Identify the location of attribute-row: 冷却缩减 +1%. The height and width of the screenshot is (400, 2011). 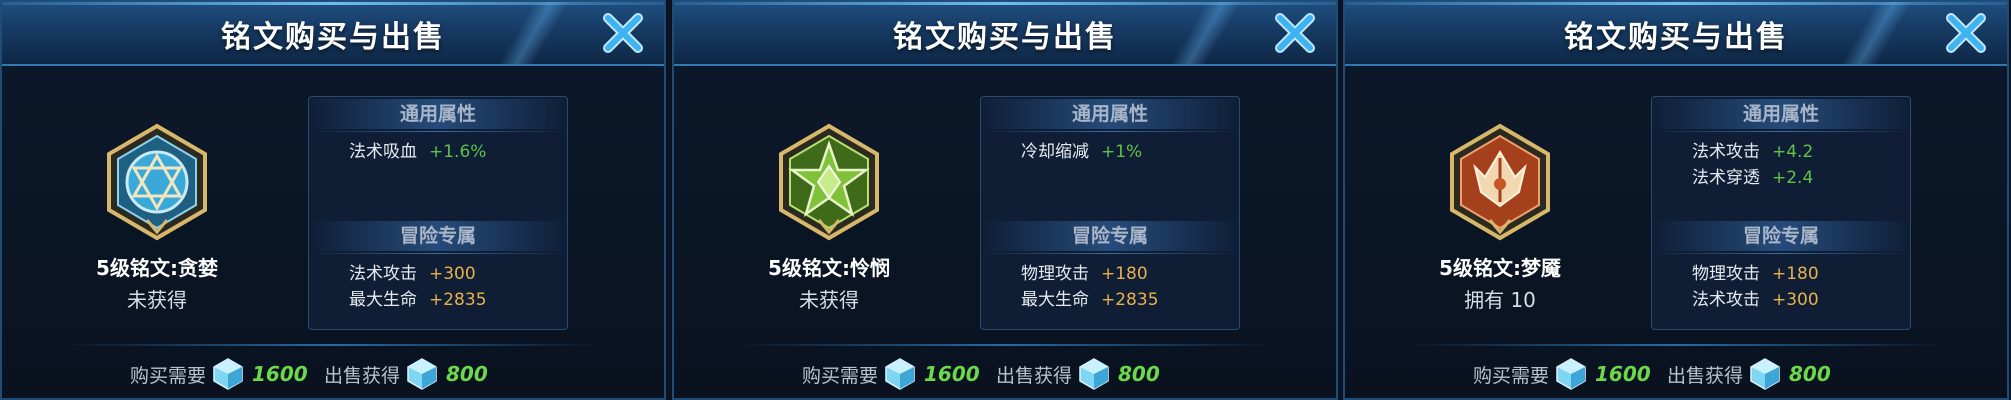
(1110, 152).